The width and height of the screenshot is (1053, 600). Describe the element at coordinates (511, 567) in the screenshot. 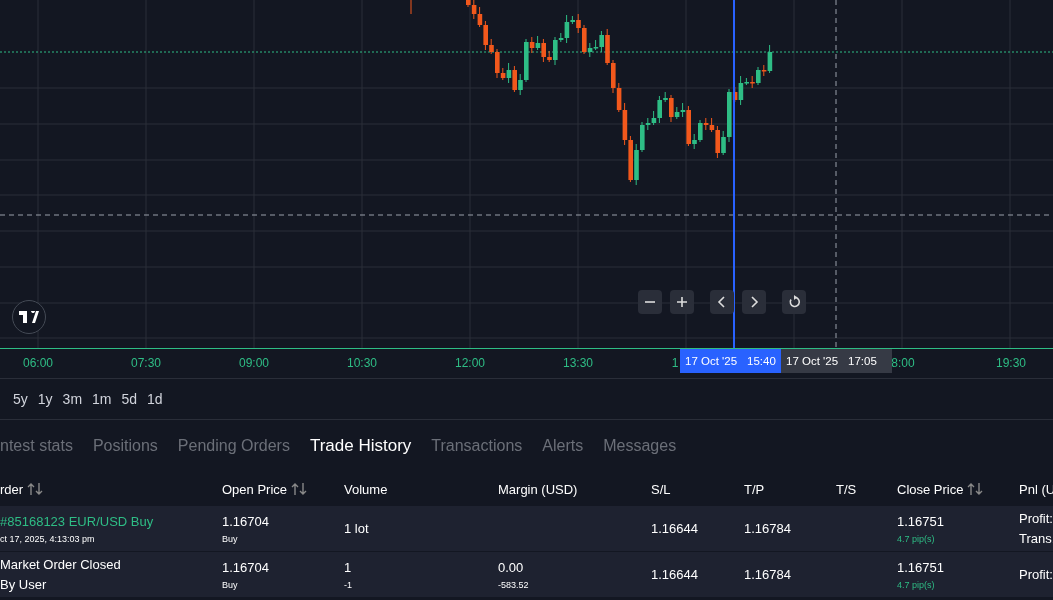

I see `table-cell-text: 0.00` at that location.